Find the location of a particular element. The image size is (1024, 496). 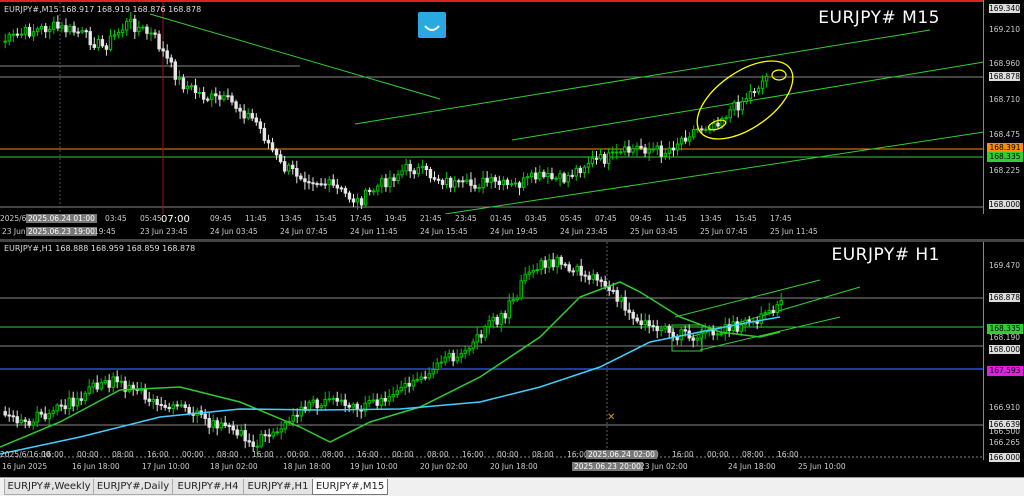

channel-line is located at coordinates (714, 173).